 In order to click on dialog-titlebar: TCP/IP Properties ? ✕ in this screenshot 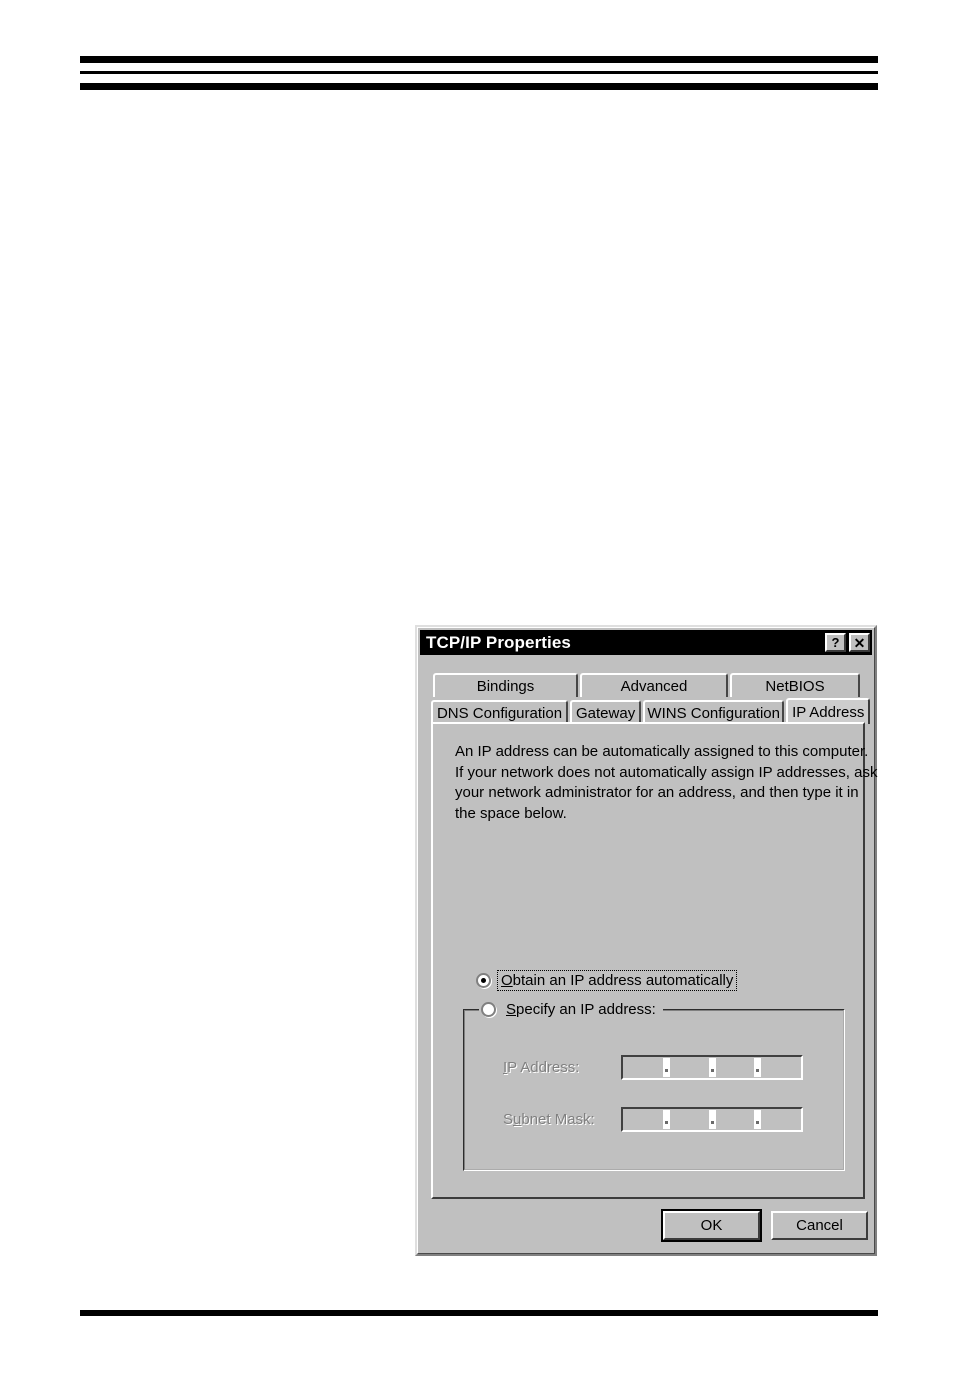, I will do `click(646, 642)`.